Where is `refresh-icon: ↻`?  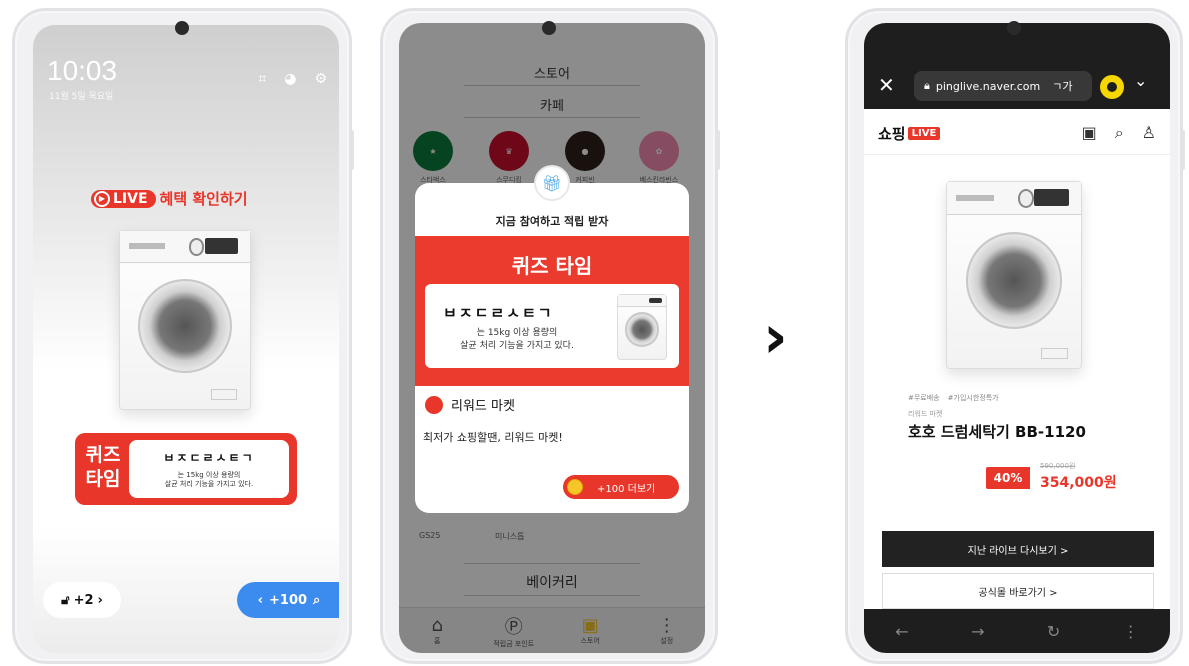 refresh-icon: ↻ is located at coordinates (1053, 631).